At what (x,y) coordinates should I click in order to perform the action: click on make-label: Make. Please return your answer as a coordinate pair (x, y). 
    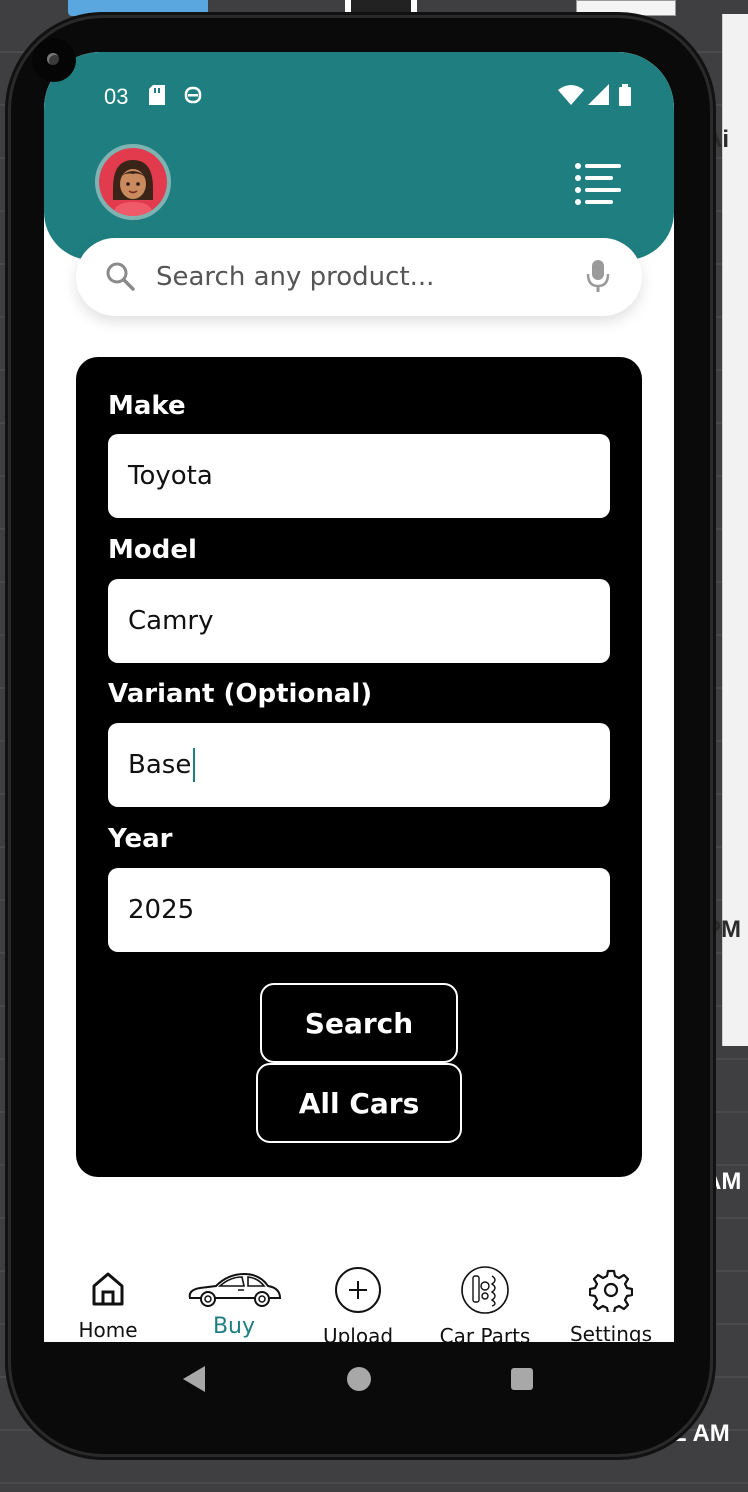
    Looking at the image, I should click on (147, 406).